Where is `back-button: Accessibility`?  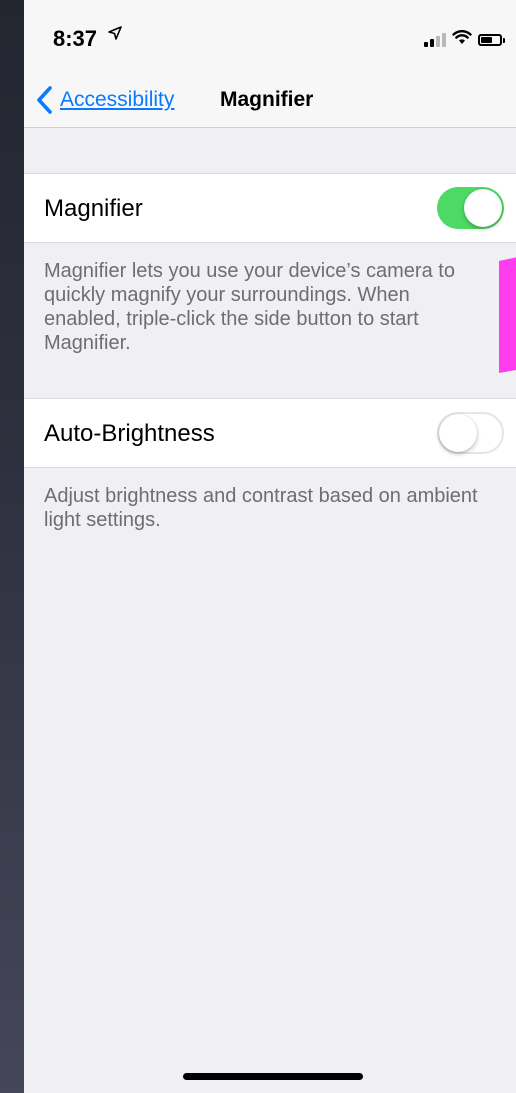
back-button: Accessibility is located at coordinates (104, 100).